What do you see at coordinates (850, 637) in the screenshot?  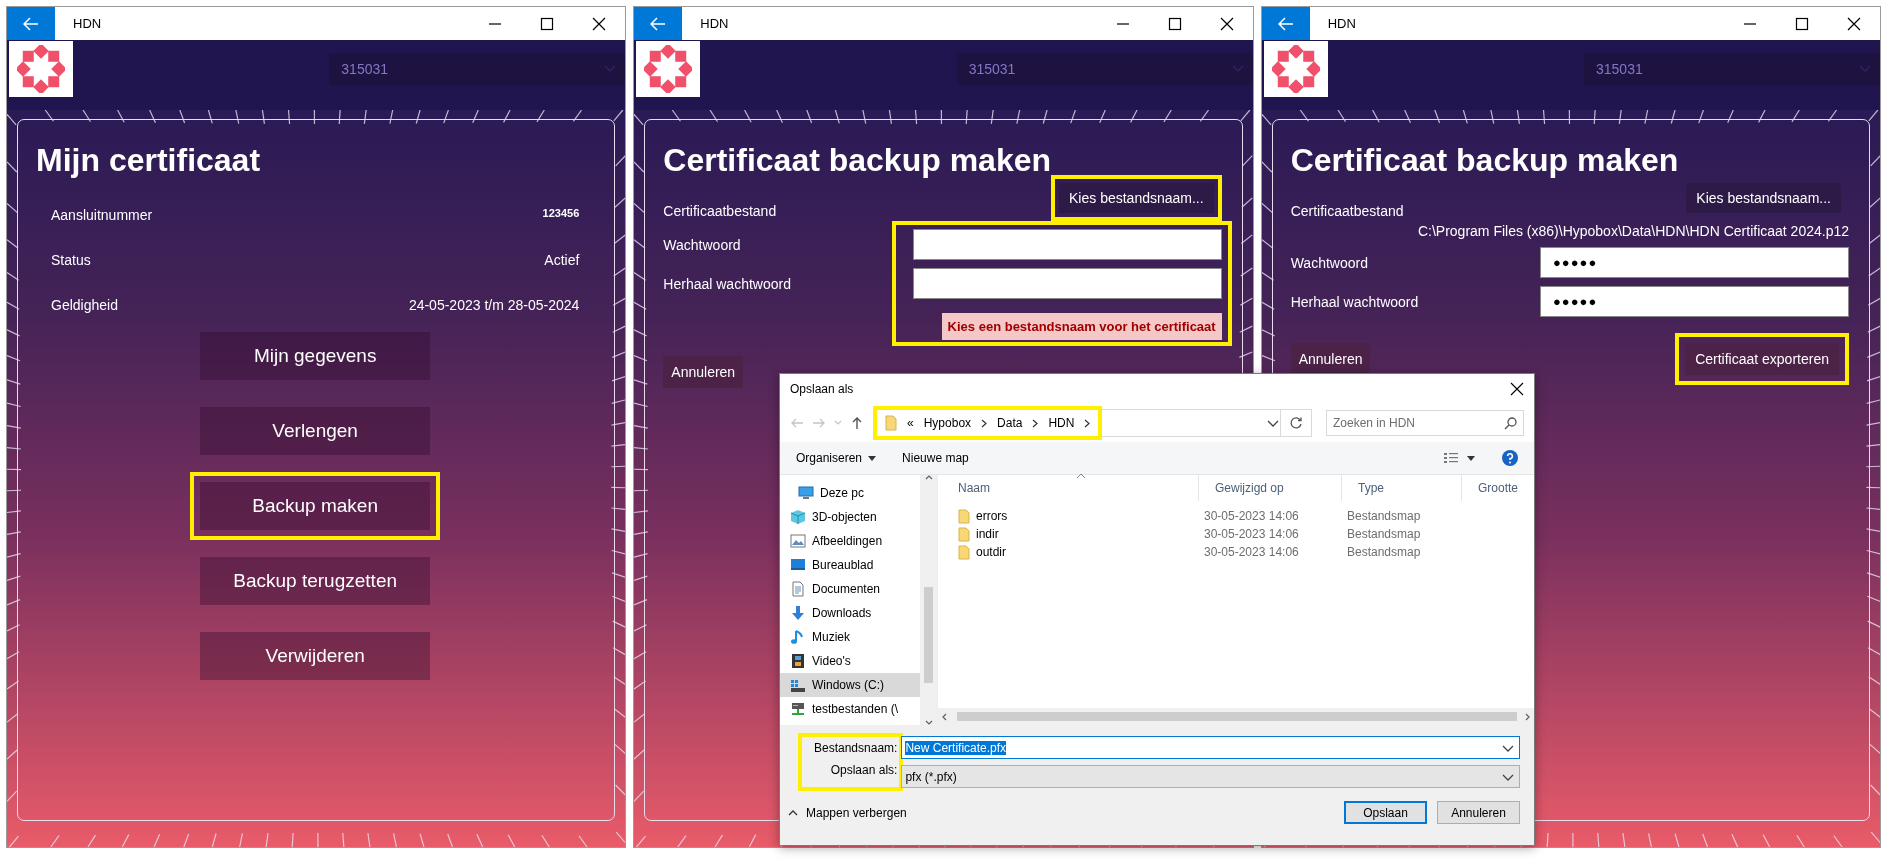 I see `folder-tree-item: Muziek` at bounding box center [850, 637].